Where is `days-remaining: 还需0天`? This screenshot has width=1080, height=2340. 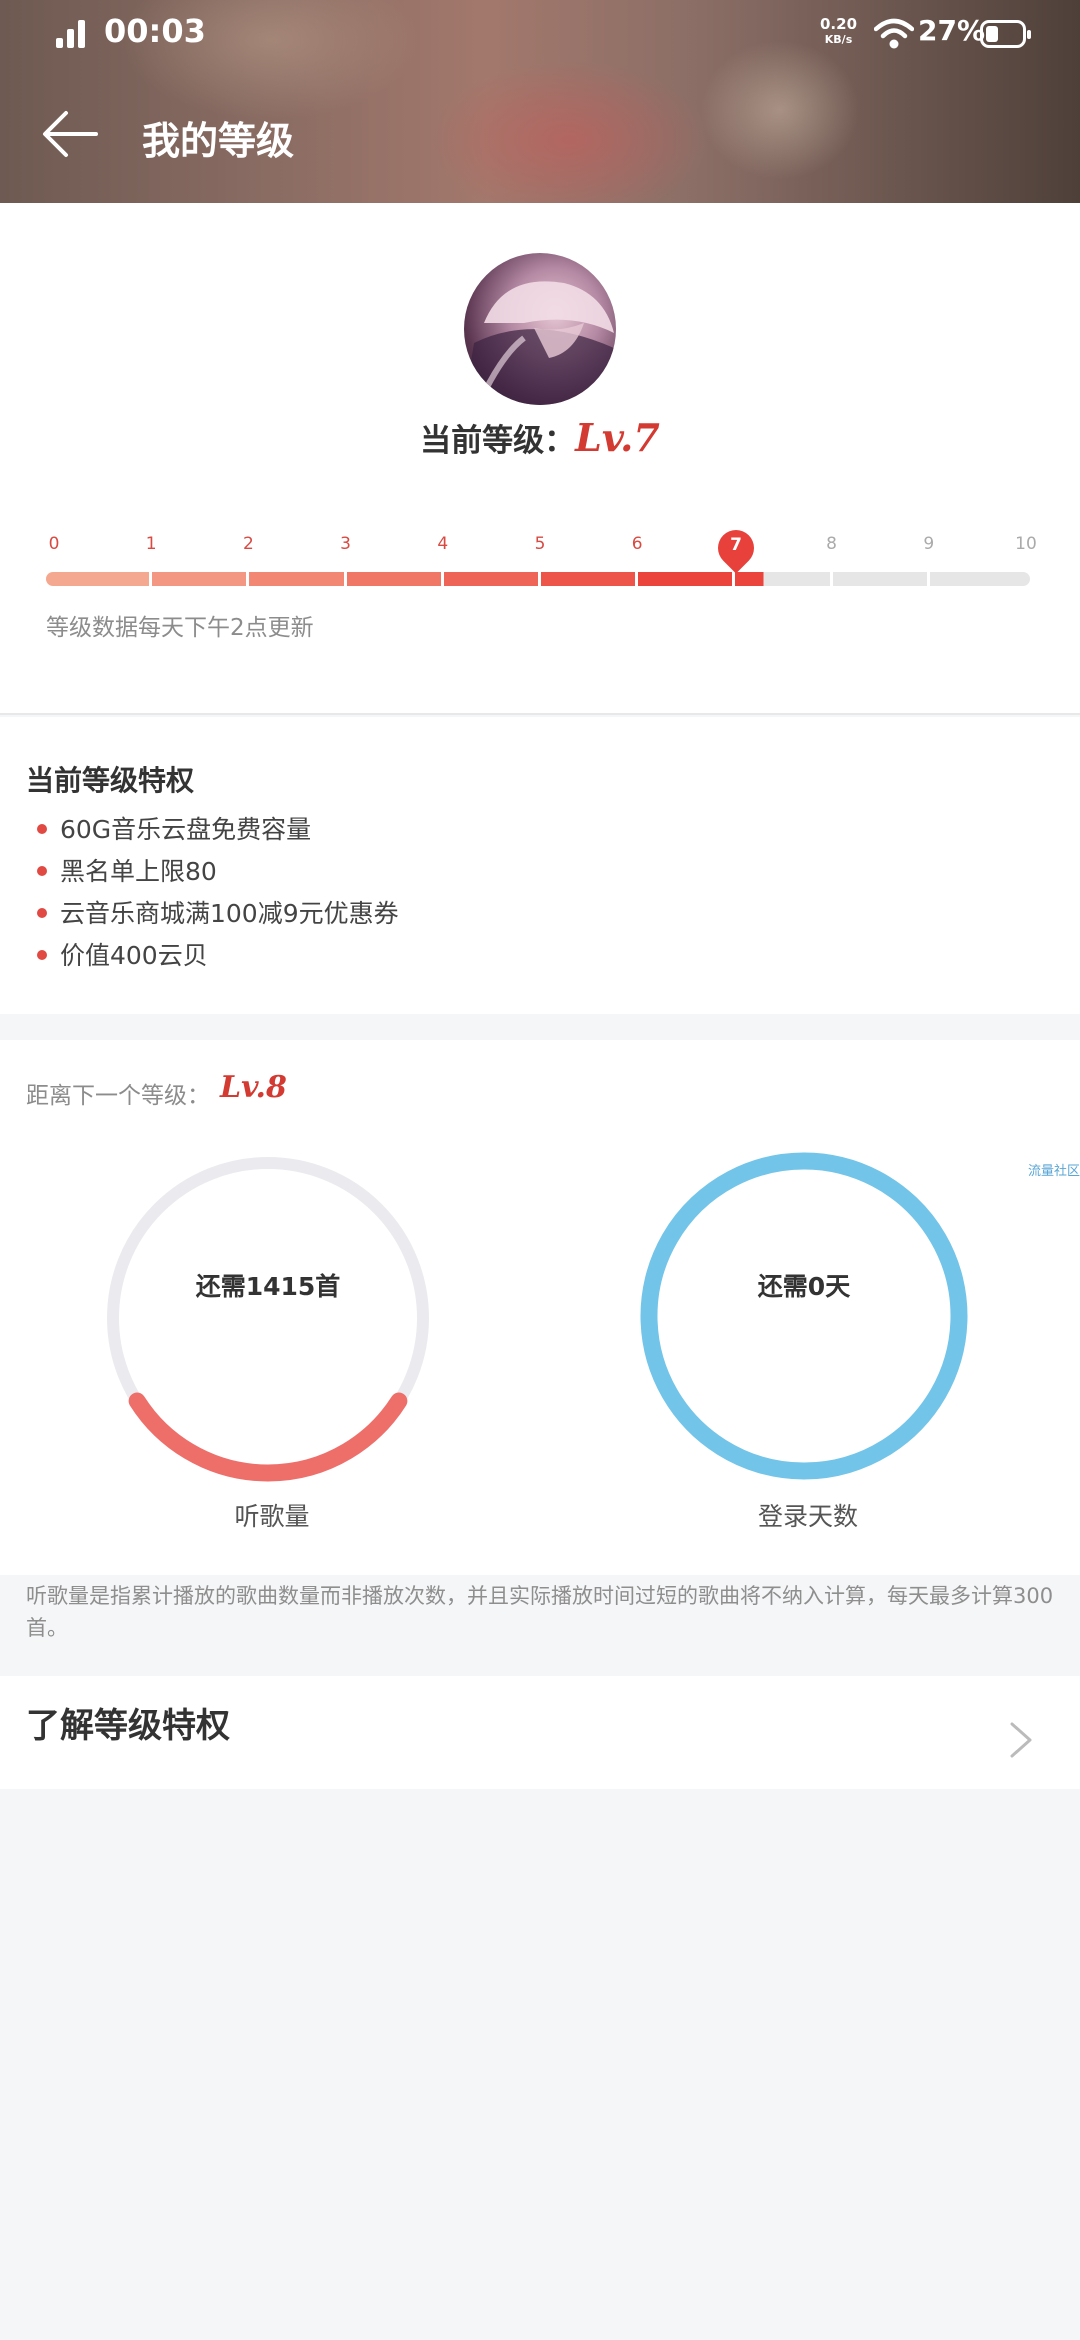 days-remaining: 还需0天 is located at coordinates (804, 1286).